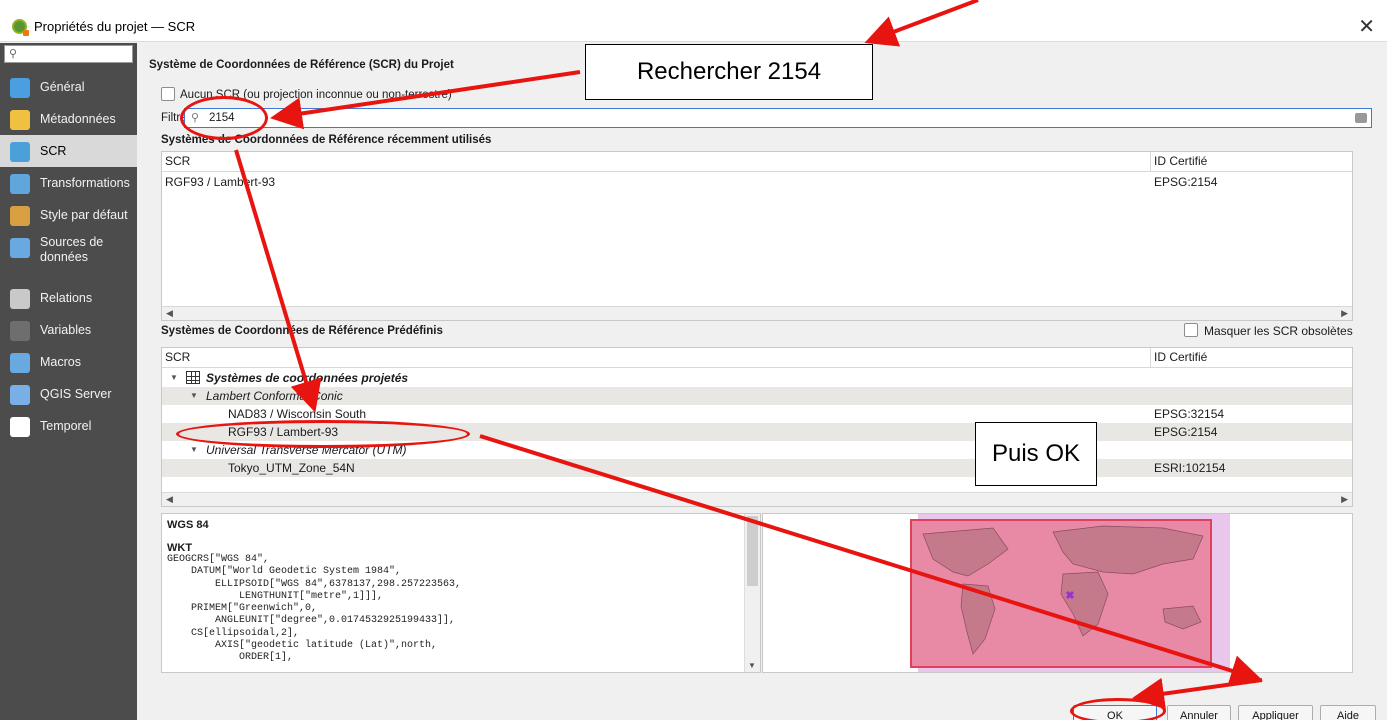 The width and height of the screenshot is (1387, 720). I want to click on sidebar-item-style-par-d-faut: Style par défaut, so click(68, 215).